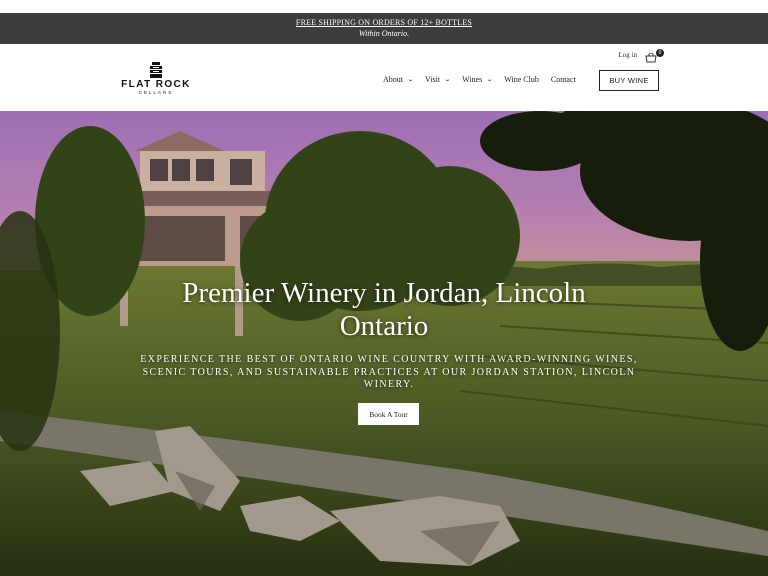 The image size is (768, 576). I want to click on logo-name: FLAT ROCK, so click(156, 84).